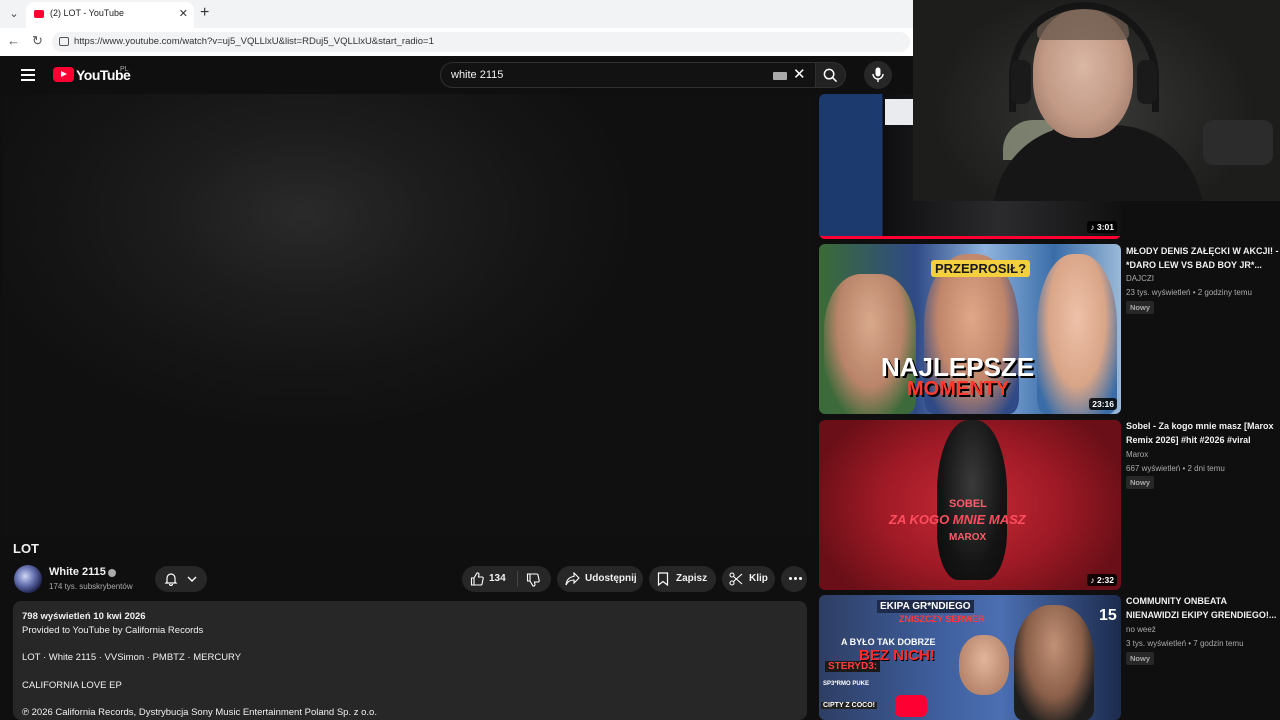 This screenshot has width=1280, height=720. I want to click on new-tab-button: +, so click(204, 13).